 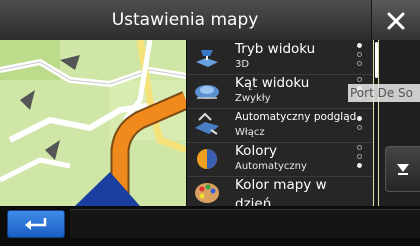 What do you see at coordinates (280, 57) in the screenshot?
I see `setting-view-mode: Tryb widoku 3D` at bounding box center [280, 57].